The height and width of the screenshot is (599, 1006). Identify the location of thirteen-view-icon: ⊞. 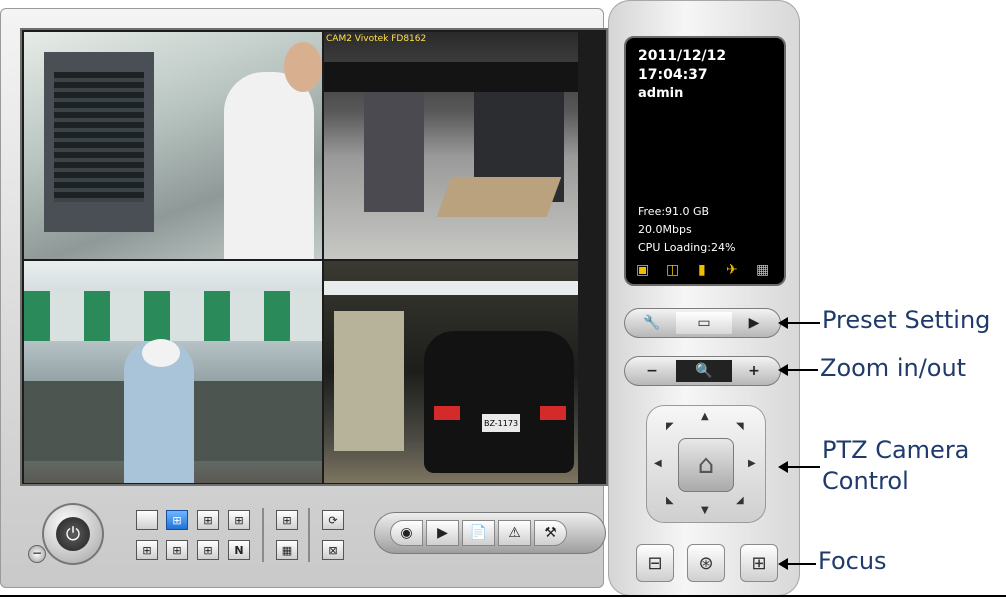
(147, 550).